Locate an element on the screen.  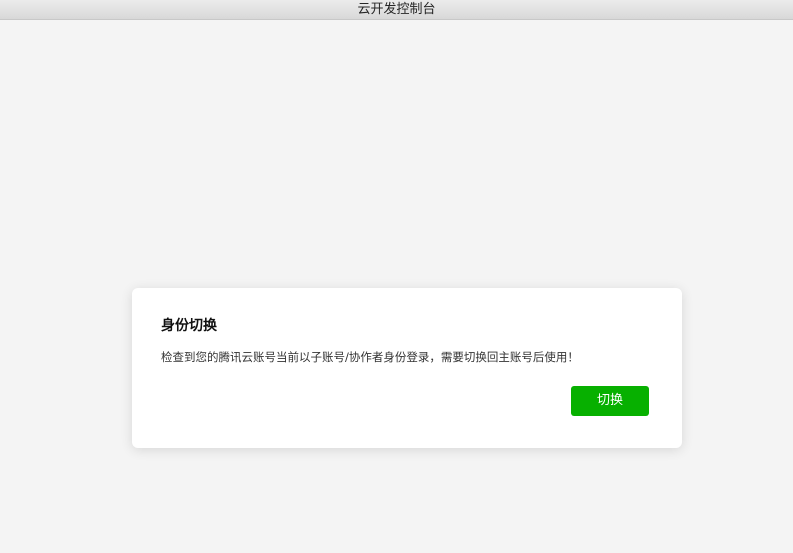
window-title: 云开发控制台 is located at coordinates (396, 9).